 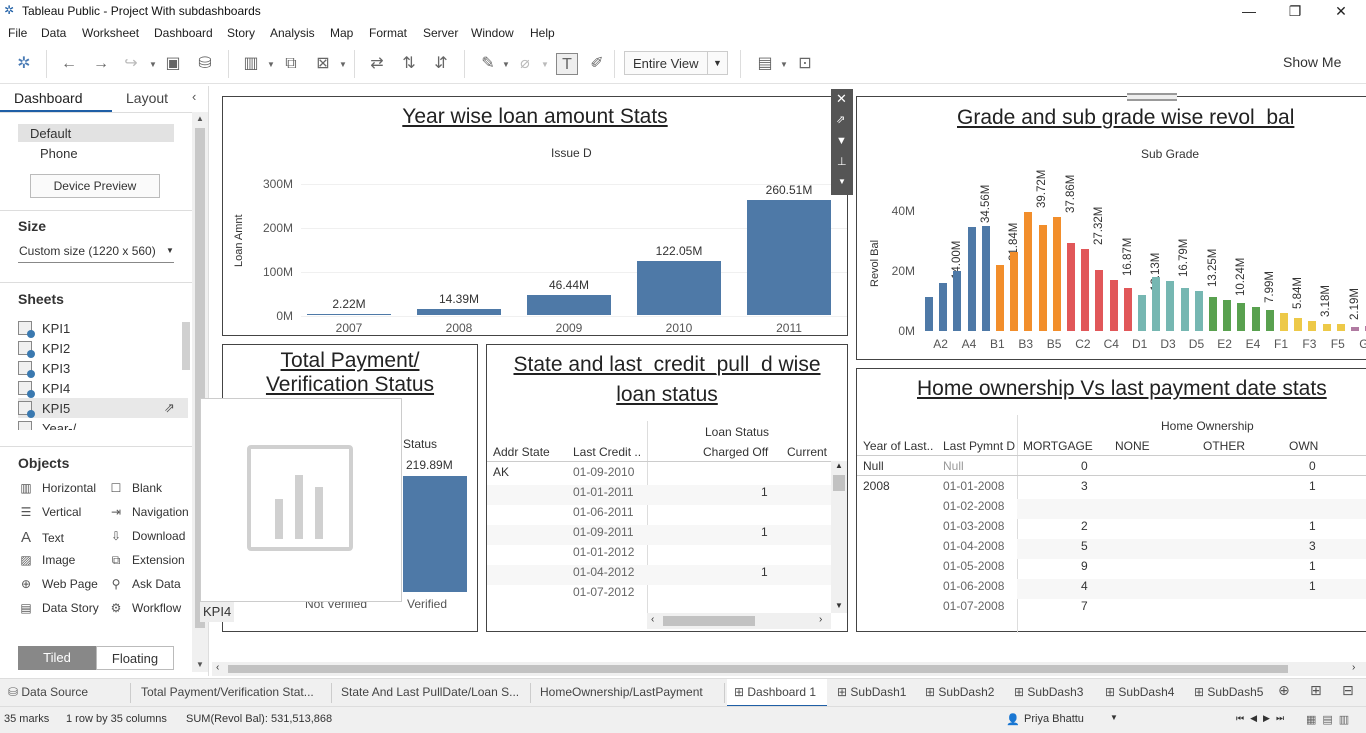 I want to click on scroll-right-icon: ›, so click(x=1353, y=667).